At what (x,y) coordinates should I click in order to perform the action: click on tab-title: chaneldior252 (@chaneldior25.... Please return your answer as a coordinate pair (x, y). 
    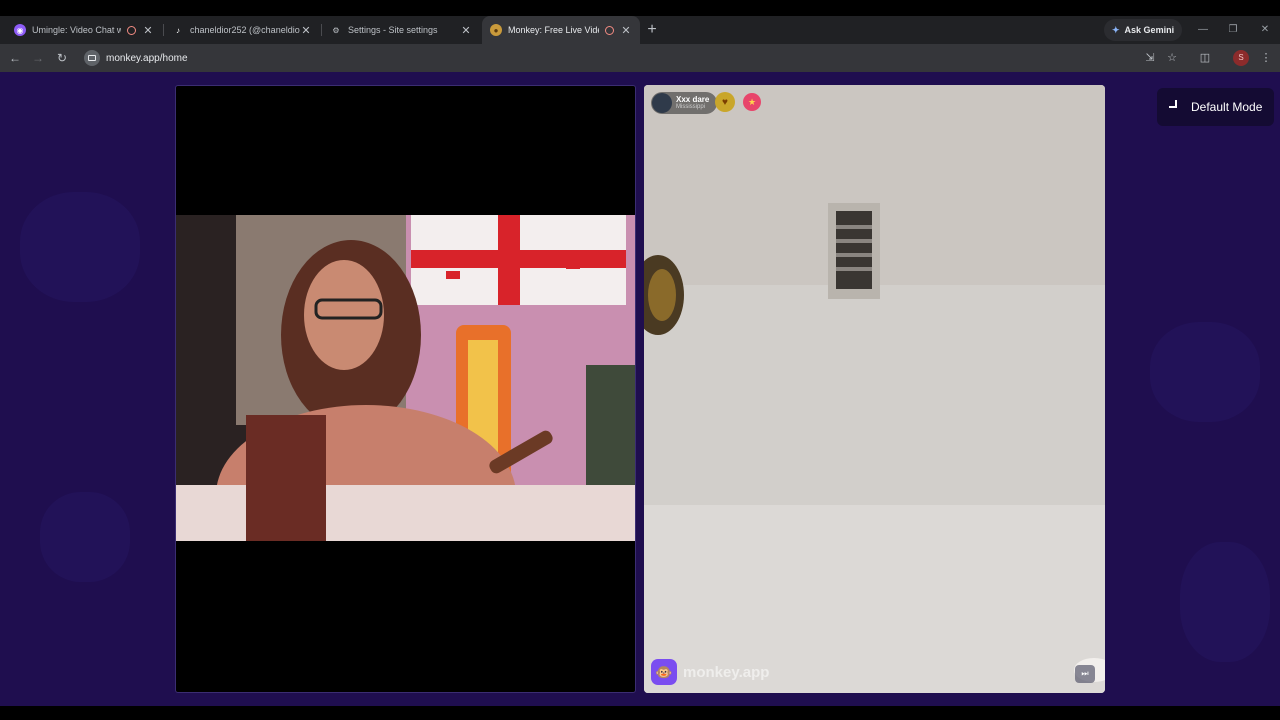
    Looking at the image, I should click on (245, 30).